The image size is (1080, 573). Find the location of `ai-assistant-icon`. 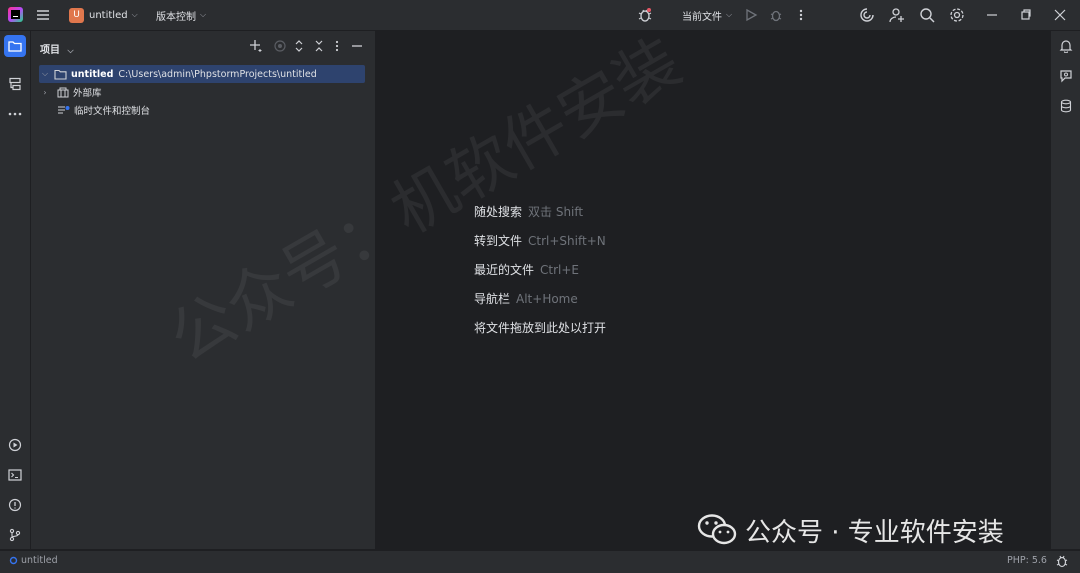

ai-assistant-icon is located at coordinates (867, 15).